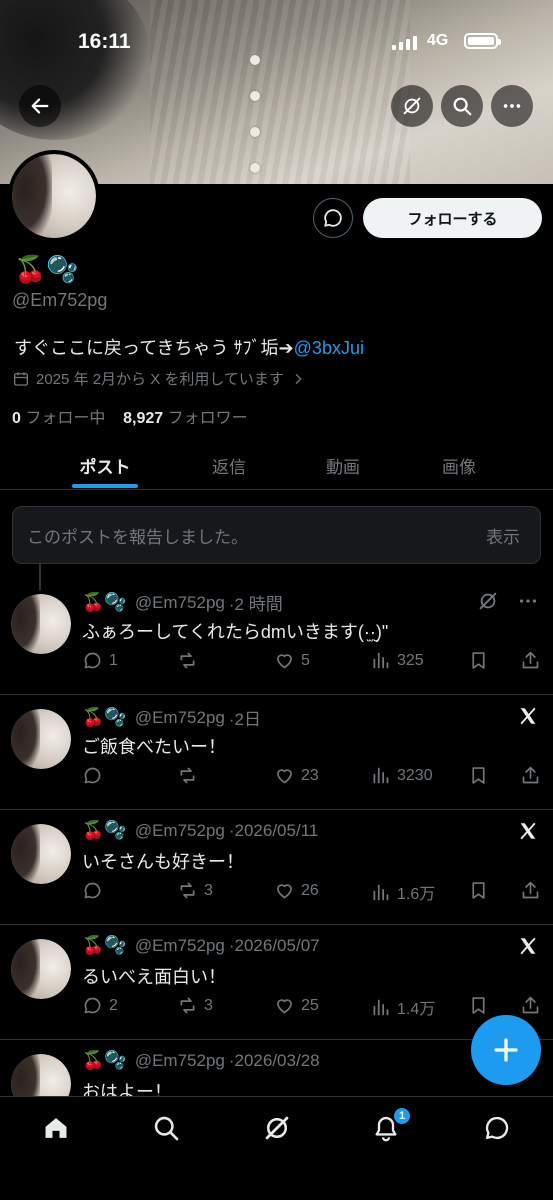 The image size is (553, 1200). Describe the element at coordinates (462, 106) in the screenshot. I see `search-button` at that location.